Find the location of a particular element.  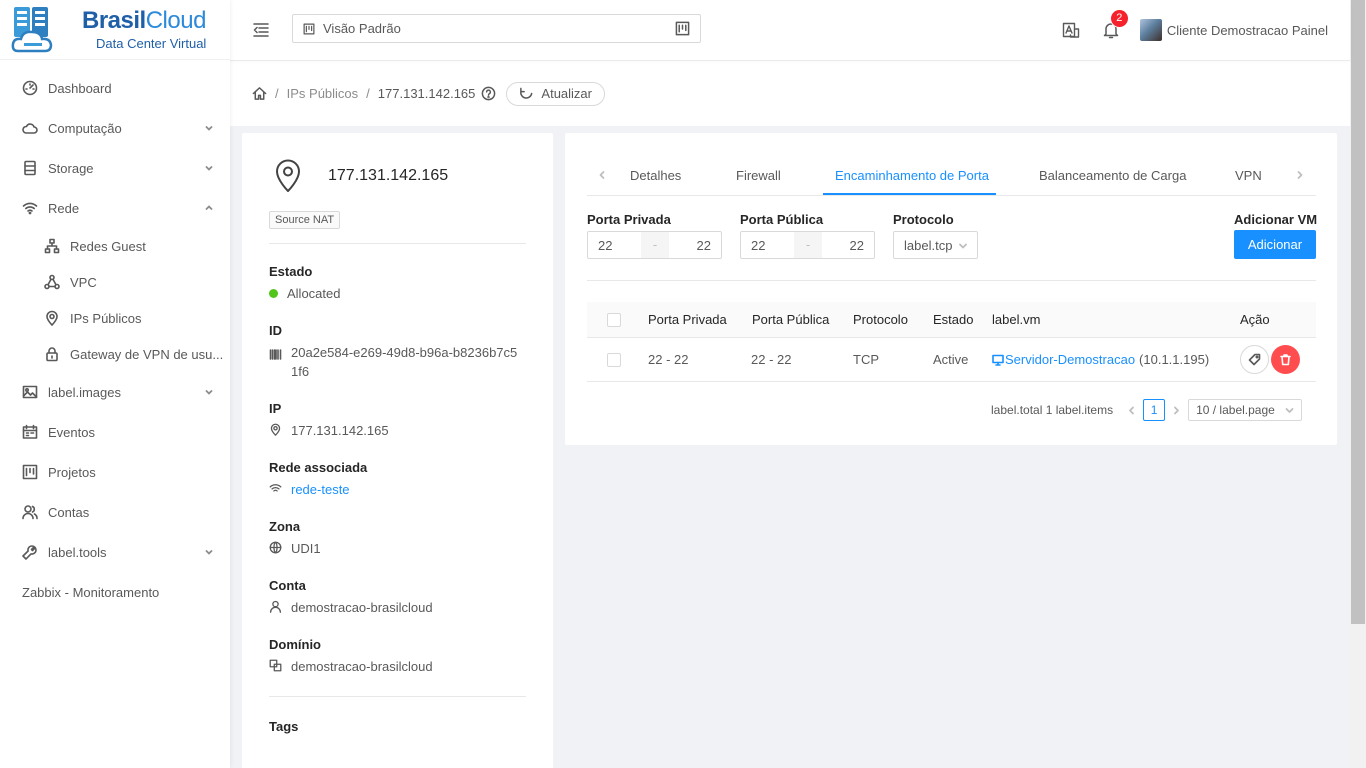

sidebar-item-label: Eventos is located at coordinates (71, 432).